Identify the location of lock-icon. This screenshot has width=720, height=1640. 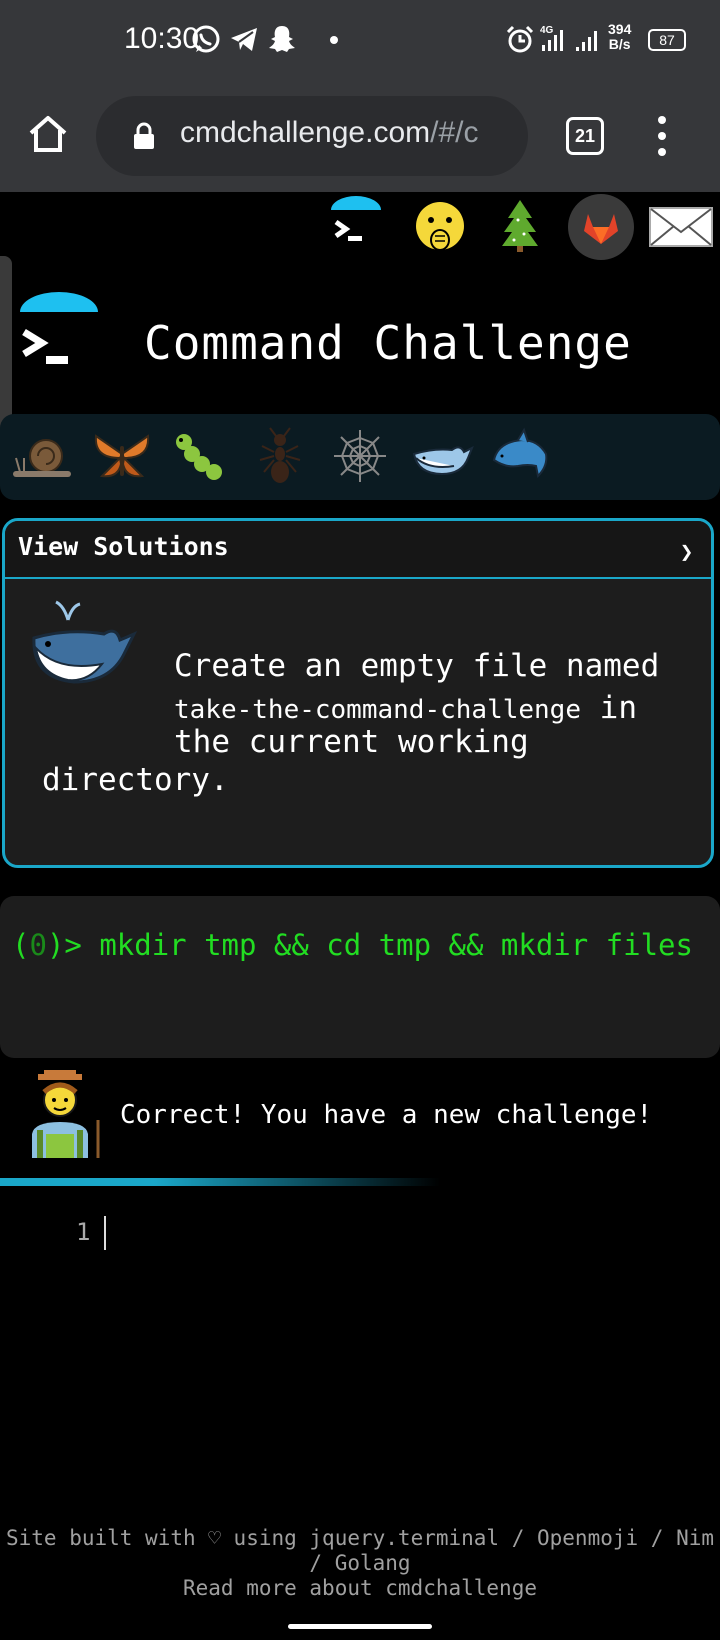
(144, 135).